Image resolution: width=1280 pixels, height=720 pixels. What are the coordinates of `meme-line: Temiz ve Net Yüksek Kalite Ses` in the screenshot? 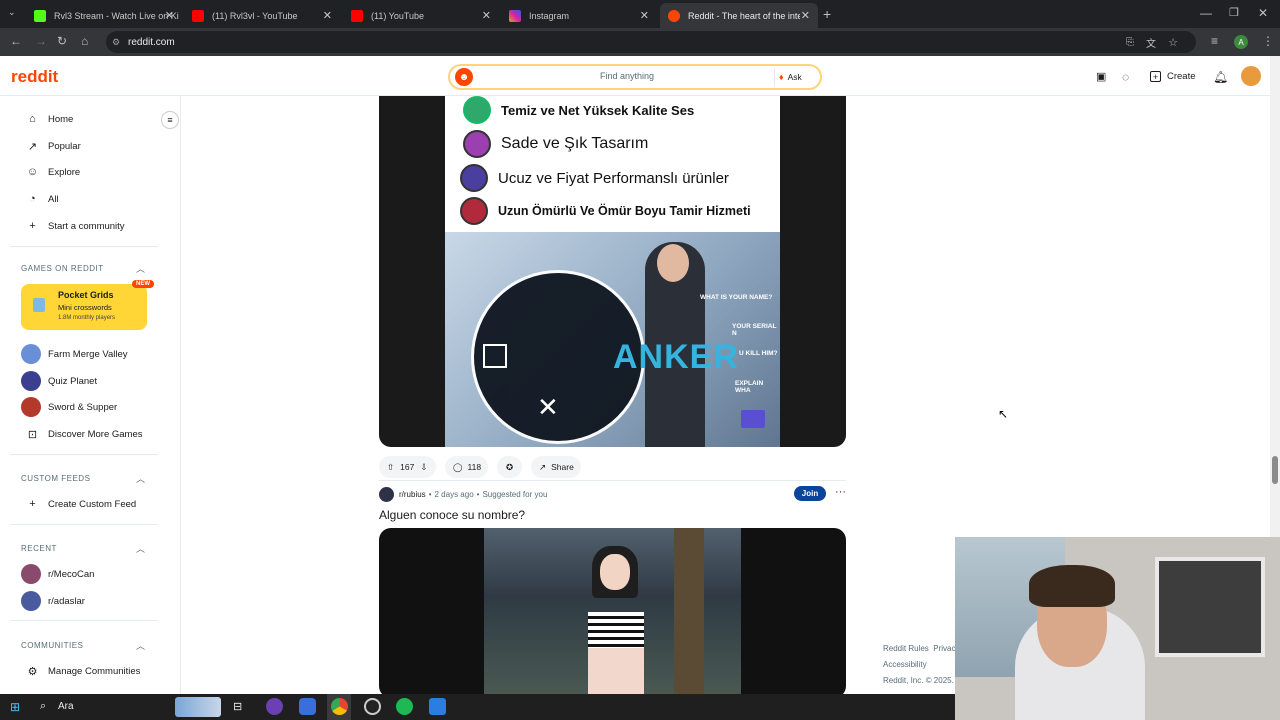 It's located at (578, 110).